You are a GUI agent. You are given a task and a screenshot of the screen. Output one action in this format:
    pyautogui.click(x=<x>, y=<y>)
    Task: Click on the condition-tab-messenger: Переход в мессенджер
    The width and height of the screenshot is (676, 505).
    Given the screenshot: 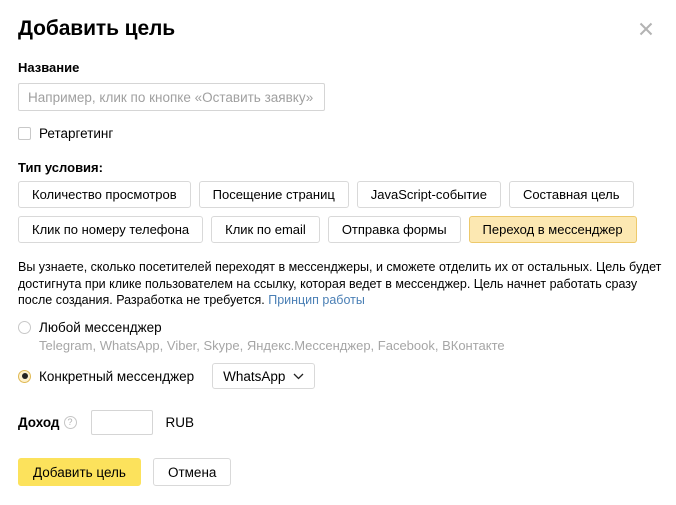 What is the action you would take?
    pyautogui.click(x=552, y=229)
    